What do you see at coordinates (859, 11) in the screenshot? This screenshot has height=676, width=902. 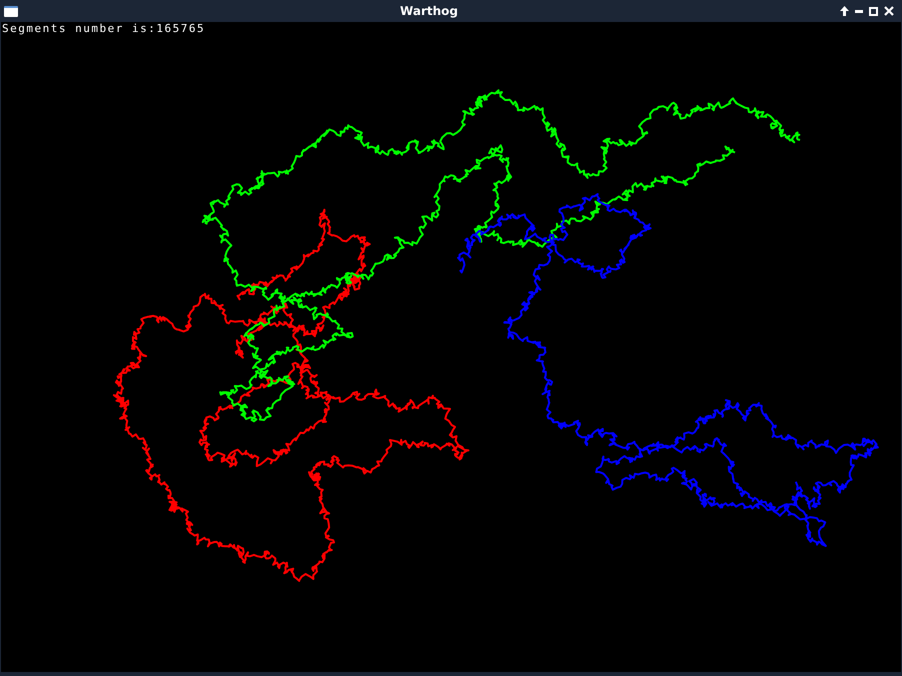 I see `minimize-icon` at bounding box center [859, 11].